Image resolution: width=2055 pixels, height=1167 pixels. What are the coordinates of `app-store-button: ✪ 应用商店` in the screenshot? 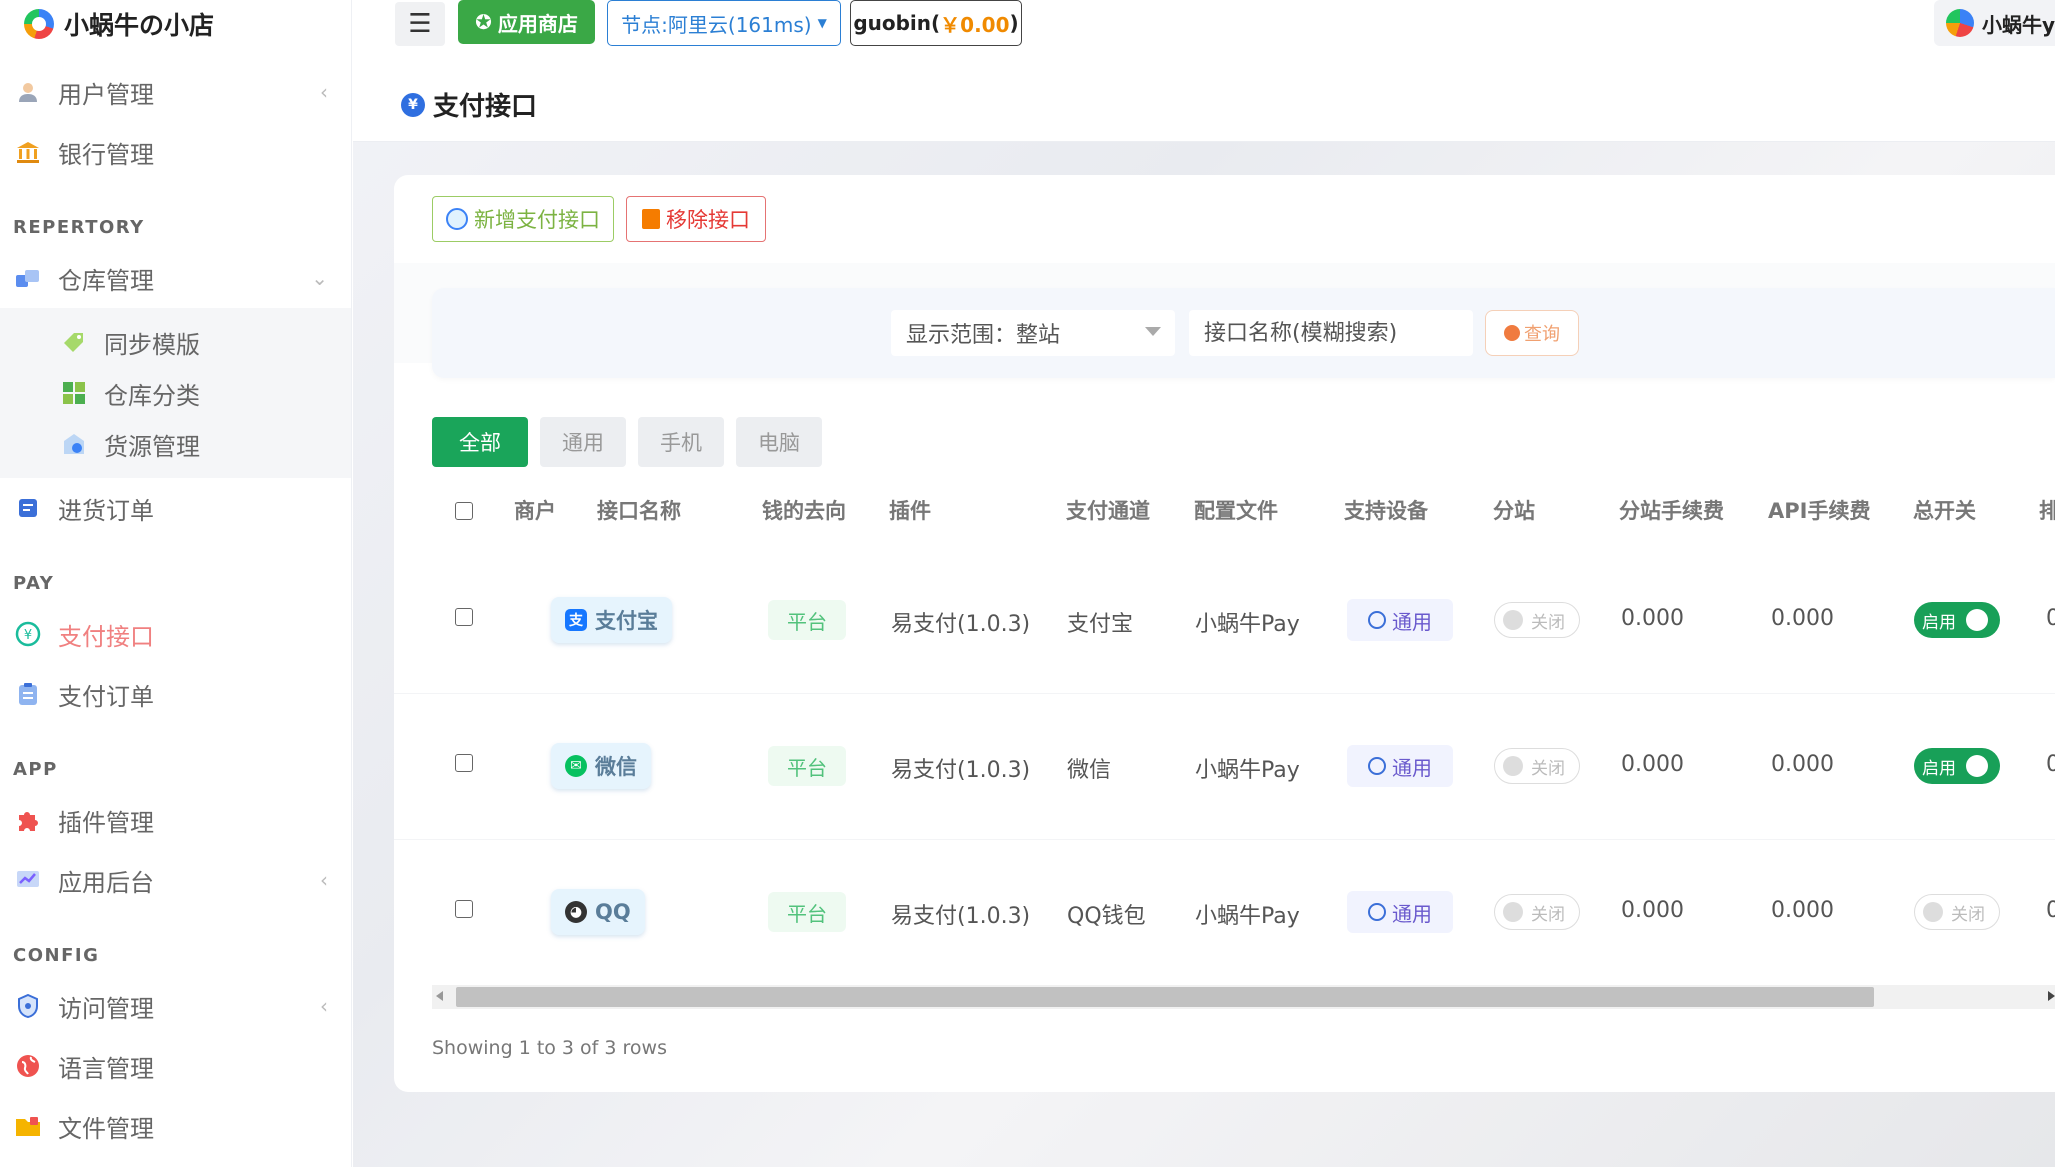 It's located at (526, 22).